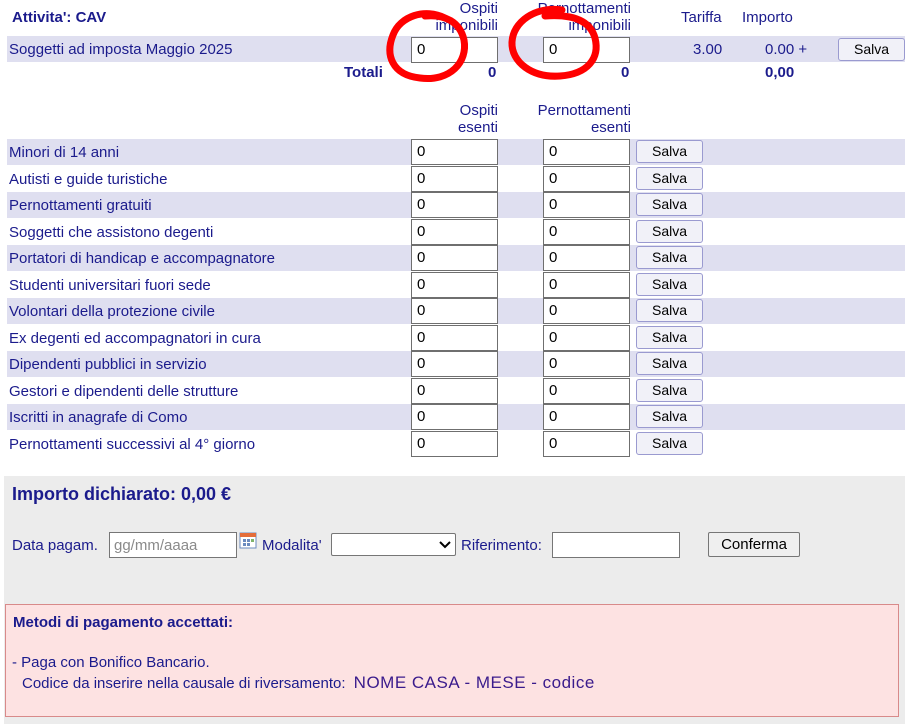 This screenshot has height=724, width=905. Describe the element at coordinates (111, 232) in the screenshot. I see `exempt-row-label: Soggetti che assistono degenti` at that location.